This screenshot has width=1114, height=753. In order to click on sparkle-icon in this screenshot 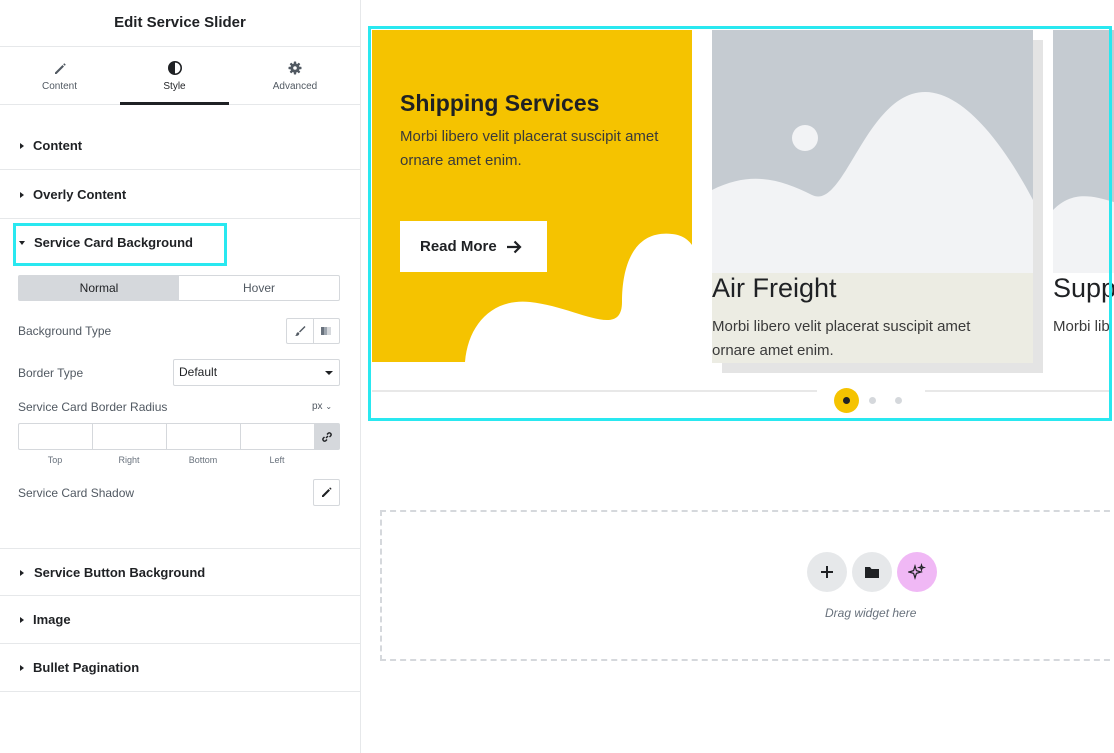, I will do `click(917, 572)`.